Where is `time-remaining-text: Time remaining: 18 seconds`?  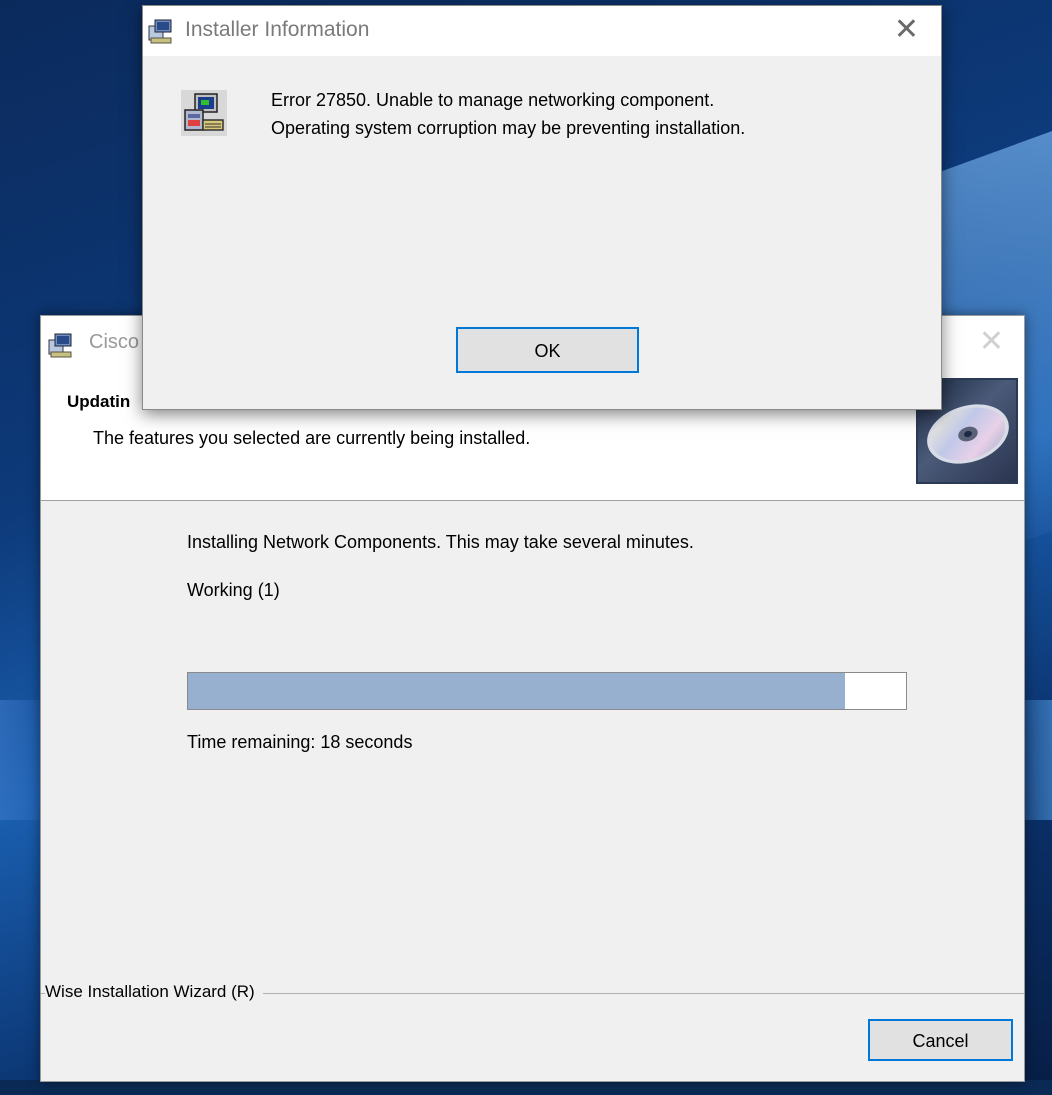
time-remaining-text: Time remaining: 18 seconds is located at coordinates (300, 742).